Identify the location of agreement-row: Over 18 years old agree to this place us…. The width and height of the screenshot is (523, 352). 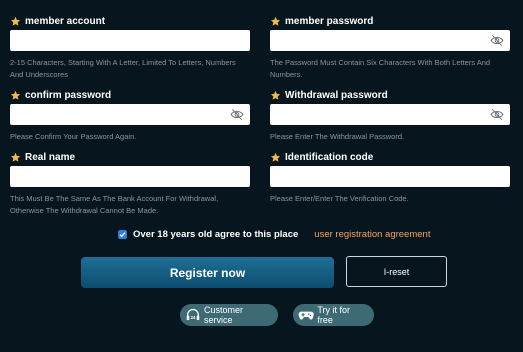
(274, 234).